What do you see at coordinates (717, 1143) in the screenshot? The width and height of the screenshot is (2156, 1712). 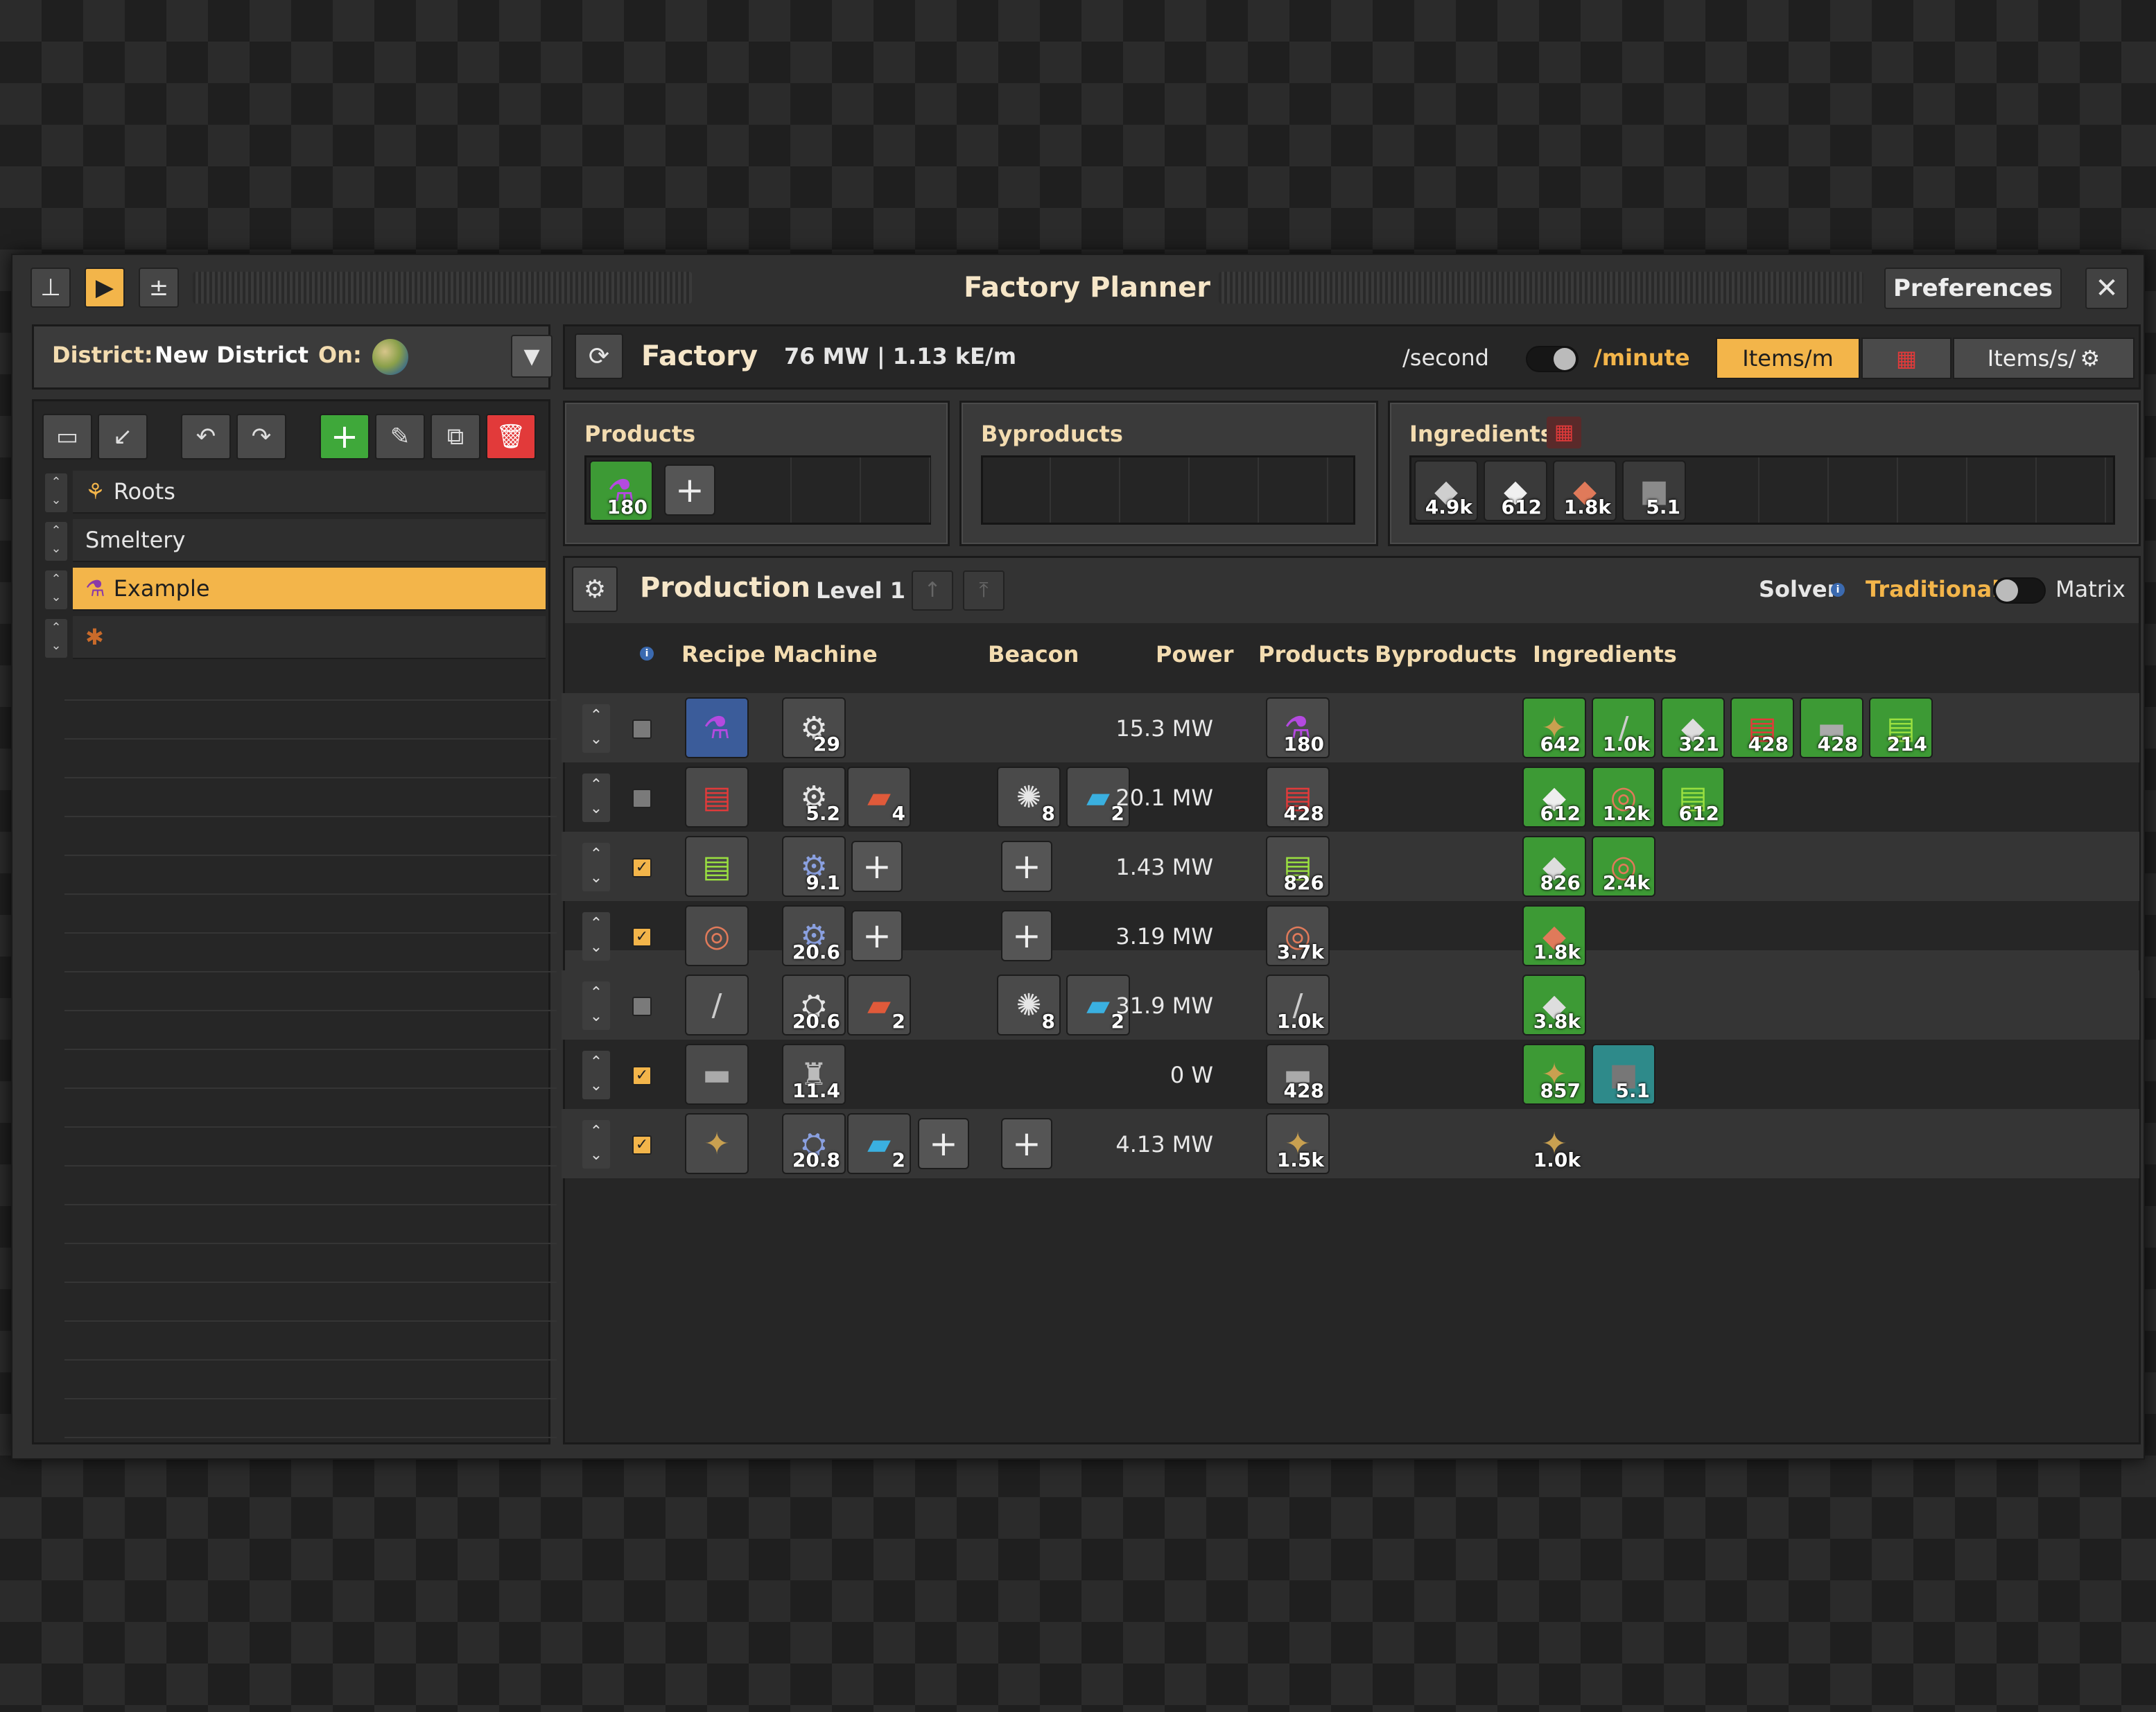 I see `rocks-icon: ✦` at bounding box center [717, 1143].